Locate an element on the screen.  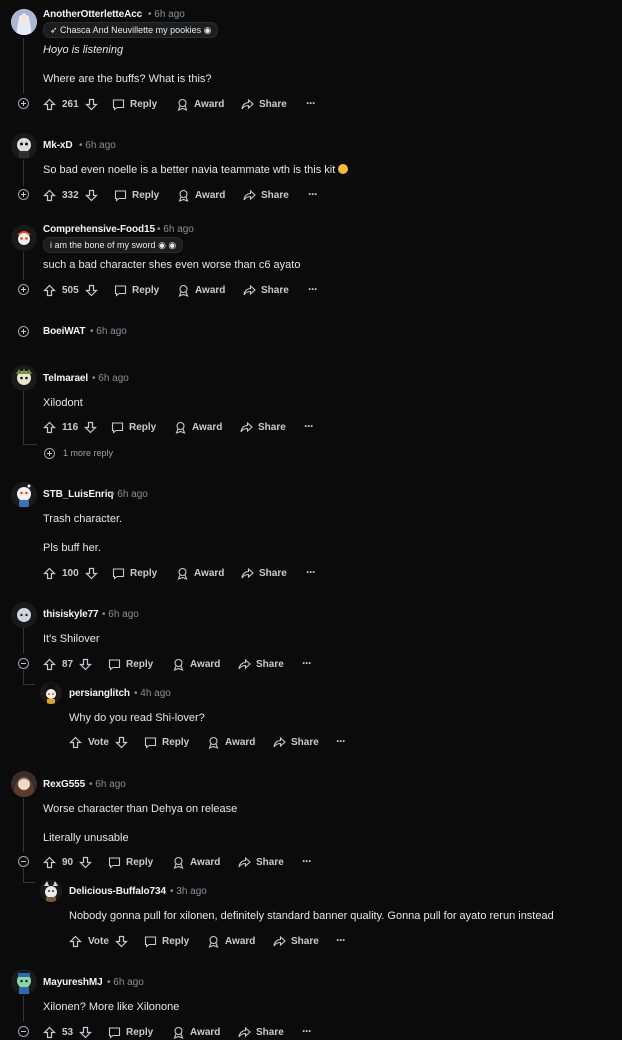
expand-comment-icon is located at coordinates (23, 331).